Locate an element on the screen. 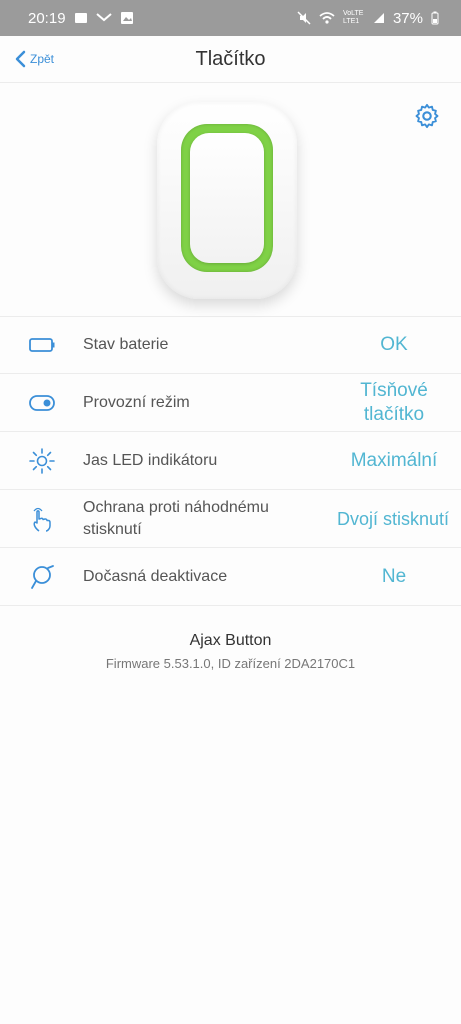  row-value: Tísňové tlačítko is located at coordinates (394, 402).